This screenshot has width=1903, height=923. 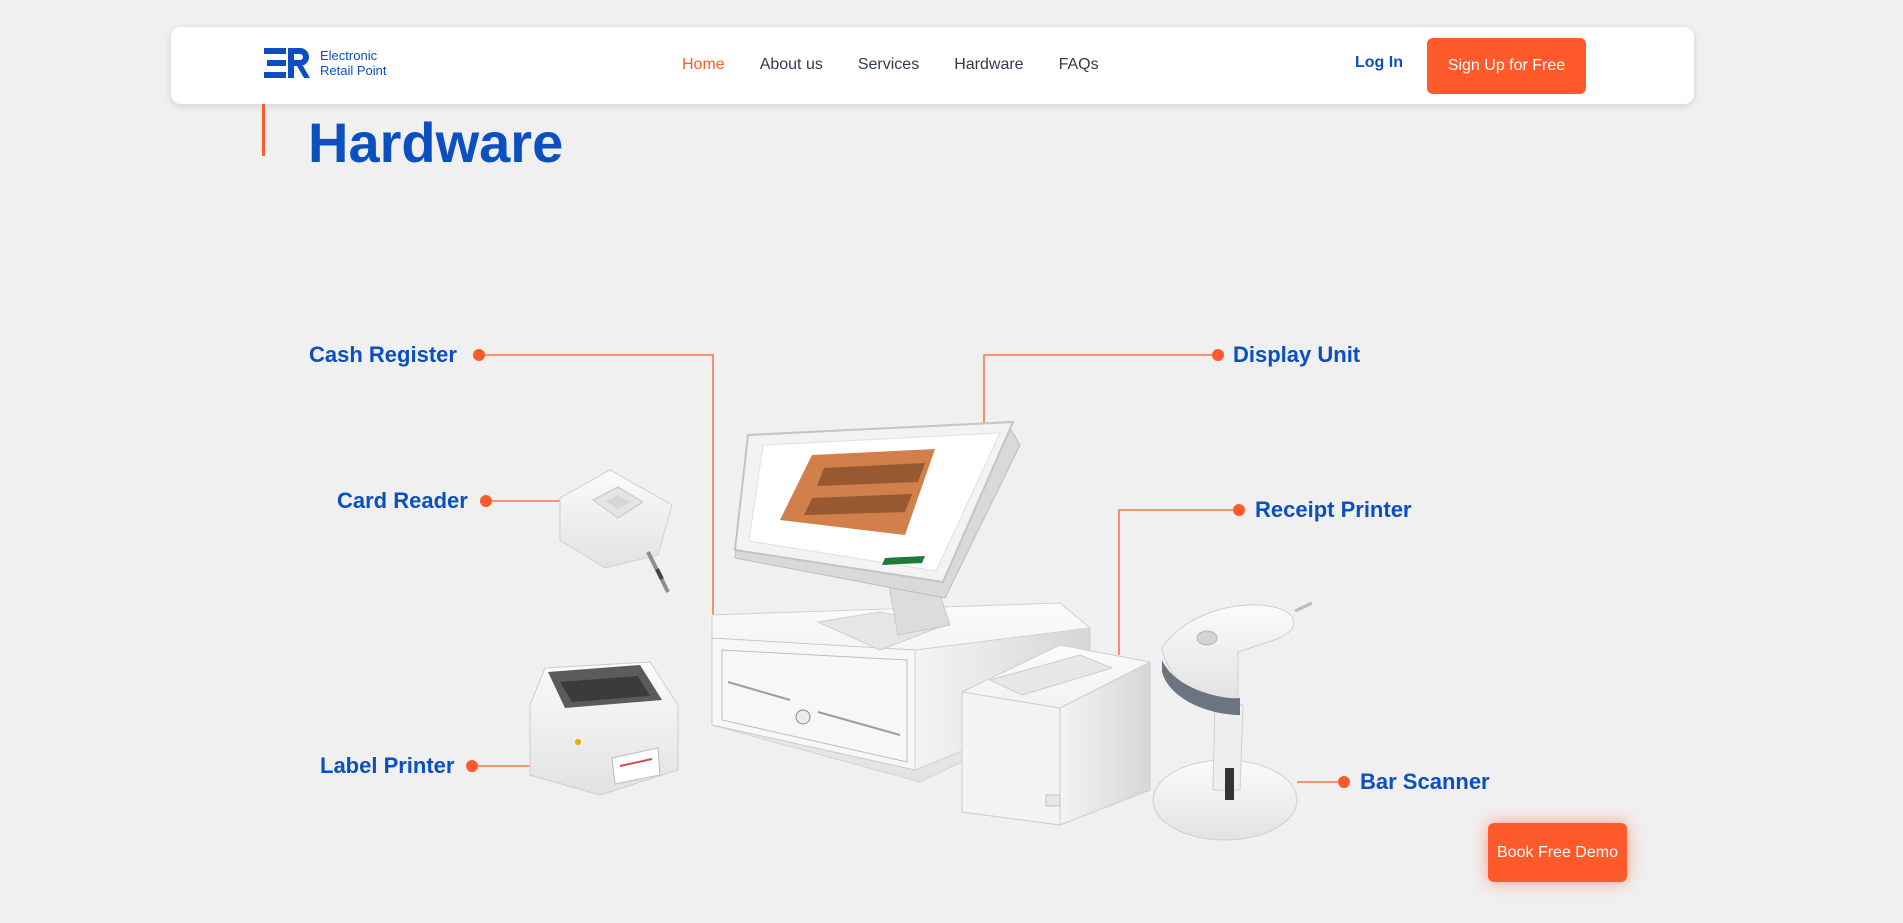 I want to click on card-reader-image, so click(x=616, y=531).